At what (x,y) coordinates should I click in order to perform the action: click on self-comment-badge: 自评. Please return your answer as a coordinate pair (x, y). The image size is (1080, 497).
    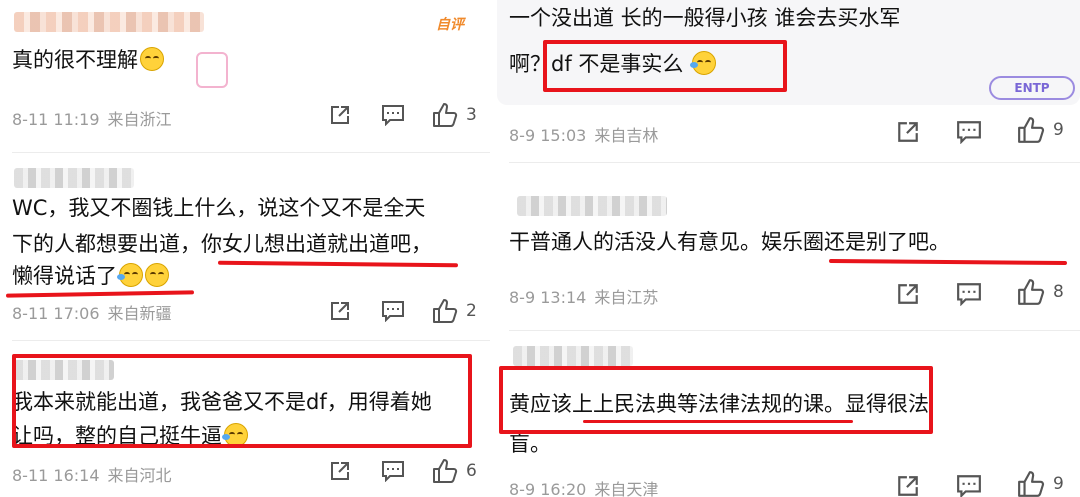
    Looking at the image, I should click on (450, 25).